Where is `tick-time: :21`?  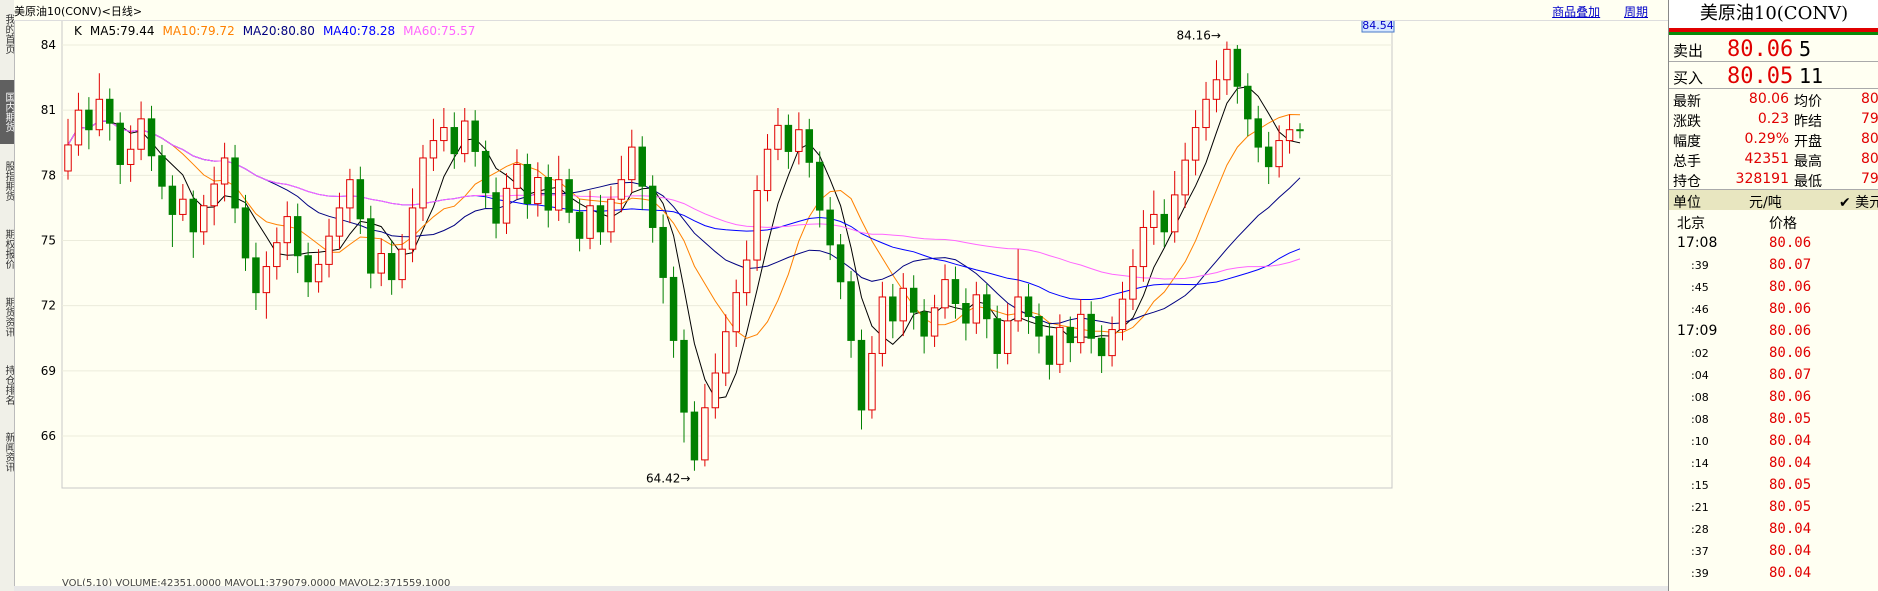
tick-time: :21 is located at coordinates (1700, 507).